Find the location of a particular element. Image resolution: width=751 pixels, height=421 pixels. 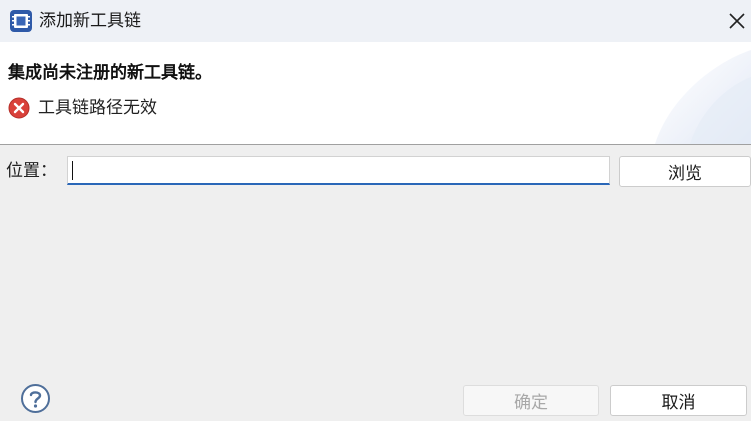

cancel-button: 取消 is located at coordinates (678, 400).